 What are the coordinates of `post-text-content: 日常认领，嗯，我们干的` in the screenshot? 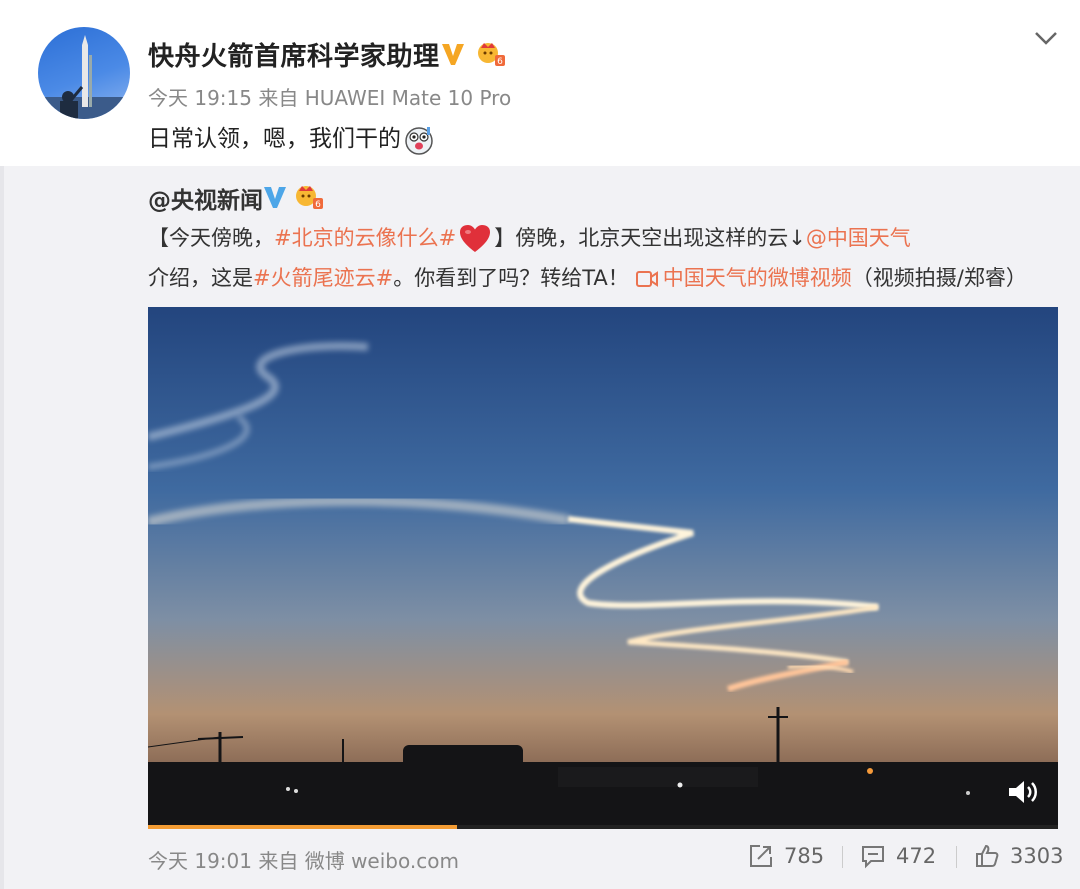 It's located at (274, 139).